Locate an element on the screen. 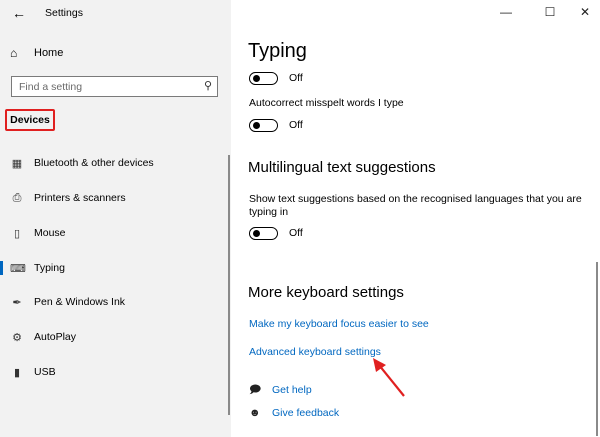  sidebar-scrollbar is located at coordinates (229, 285).